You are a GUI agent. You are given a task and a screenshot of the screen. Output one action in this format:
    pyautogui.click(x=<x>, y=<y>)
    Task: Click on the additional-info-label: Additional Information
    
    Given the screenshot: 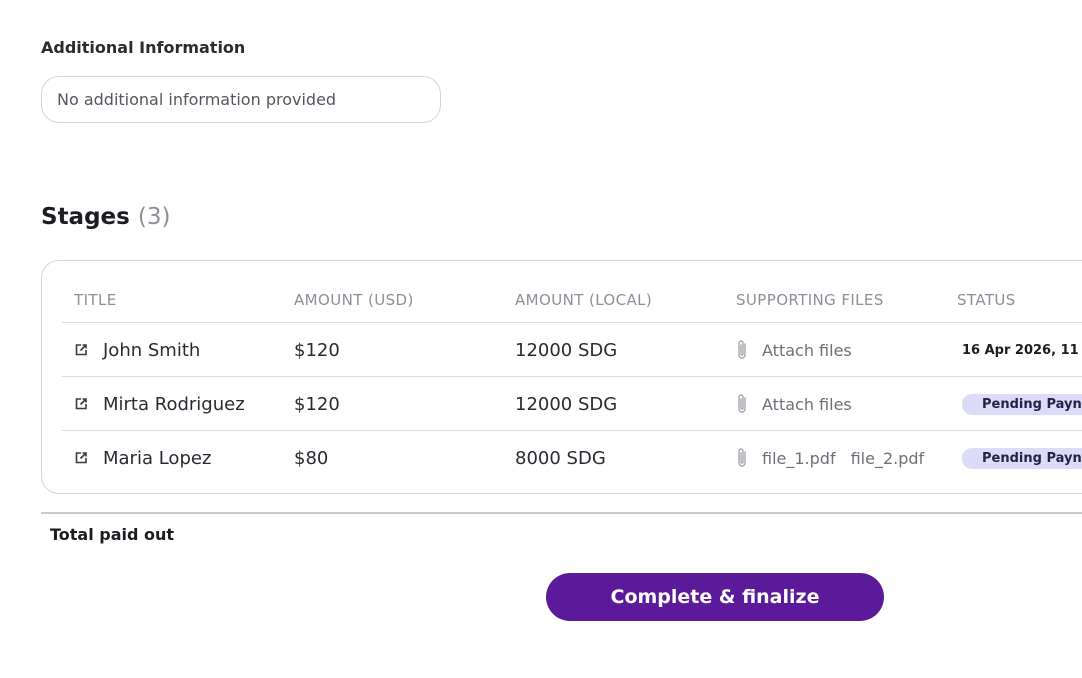 What is the action you would take?
    pyautogui.click(x=143, y=47)
    